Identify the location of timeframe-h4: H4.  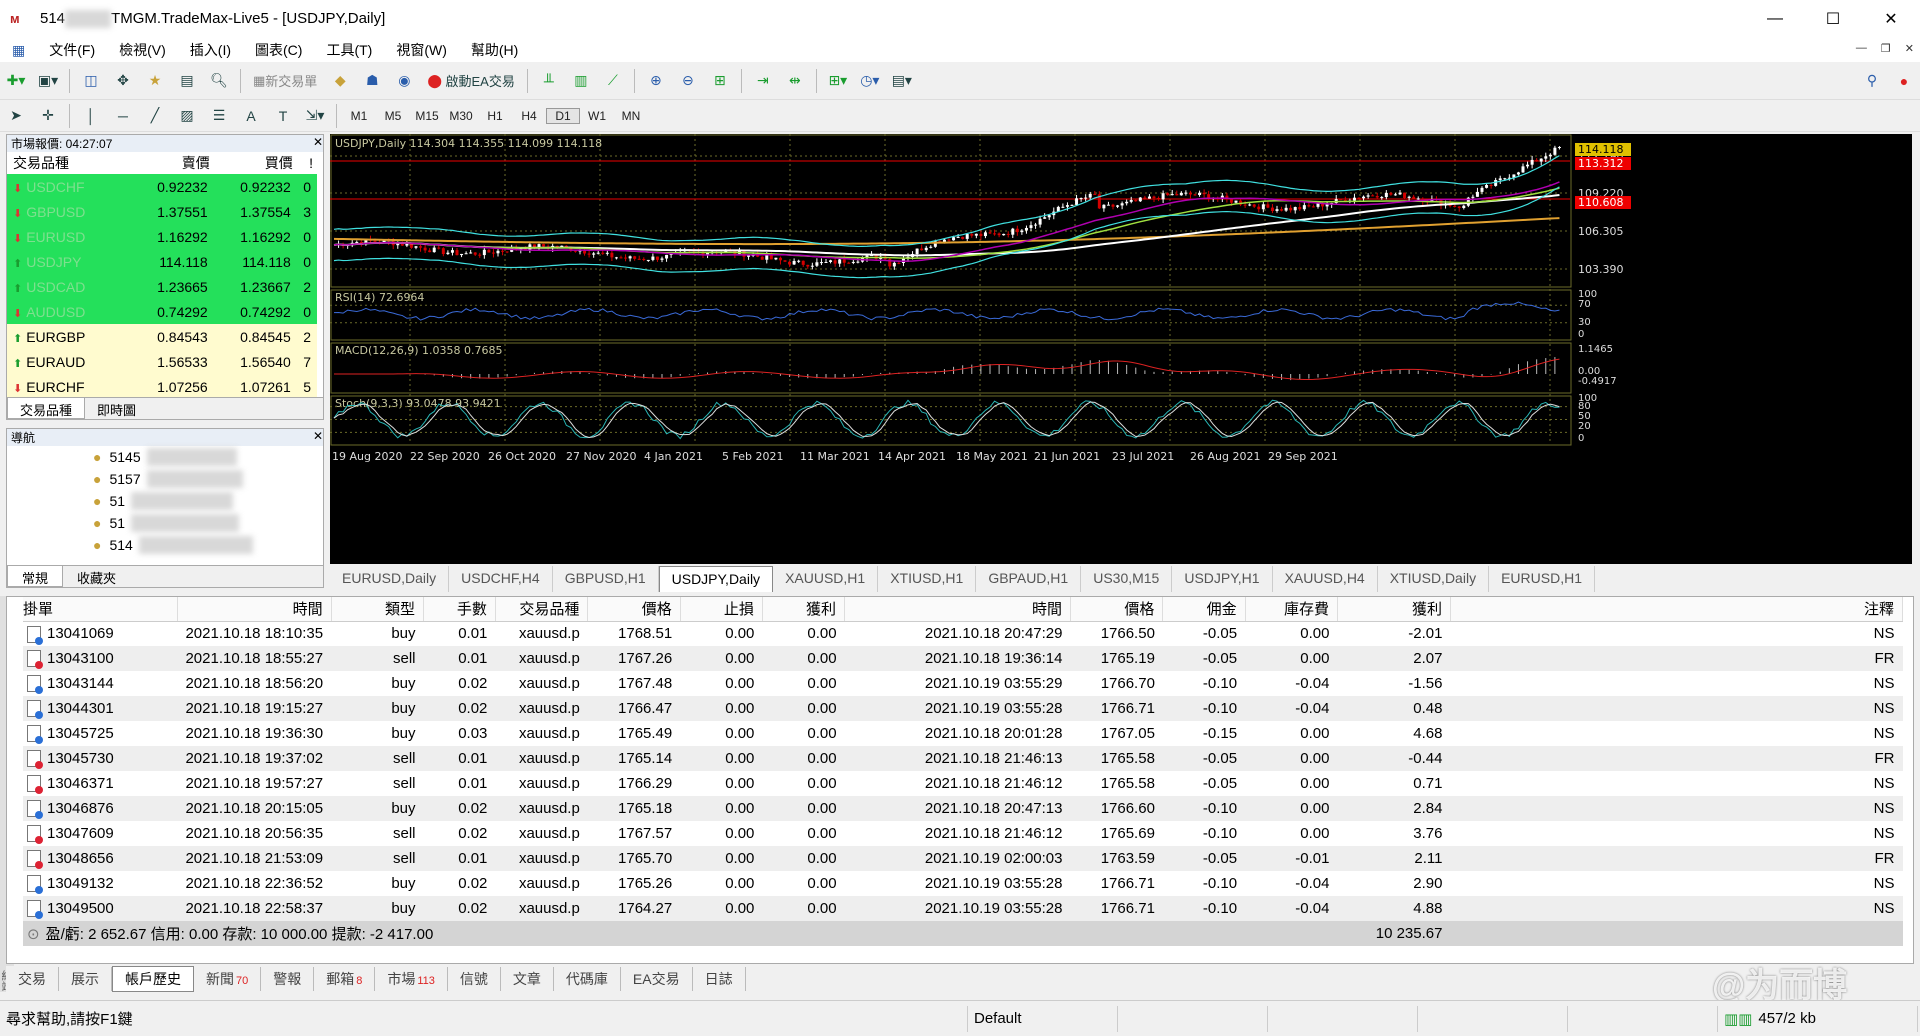
(529, 116).